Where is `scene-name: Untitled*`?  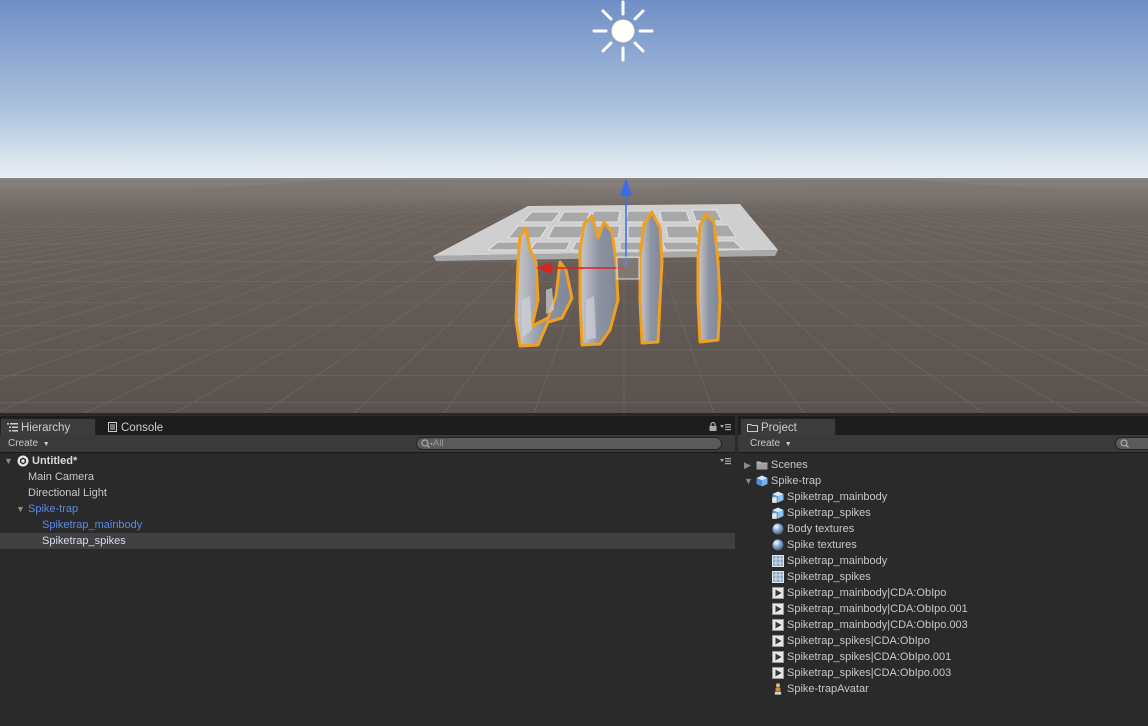
scene-name: Untitled* is located at coordinates (55, 461).